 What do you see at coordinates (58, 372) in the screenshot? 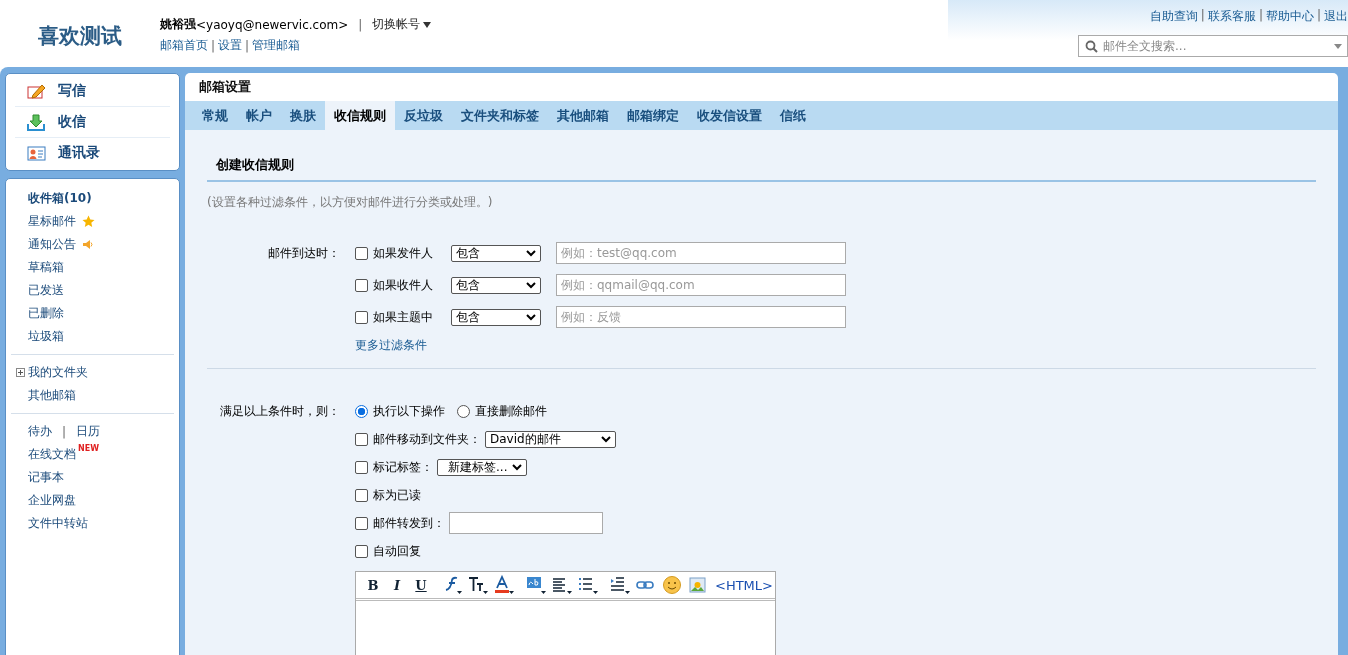
I see `folder-link: 我的文件夹` at bounding box center [58, 372].